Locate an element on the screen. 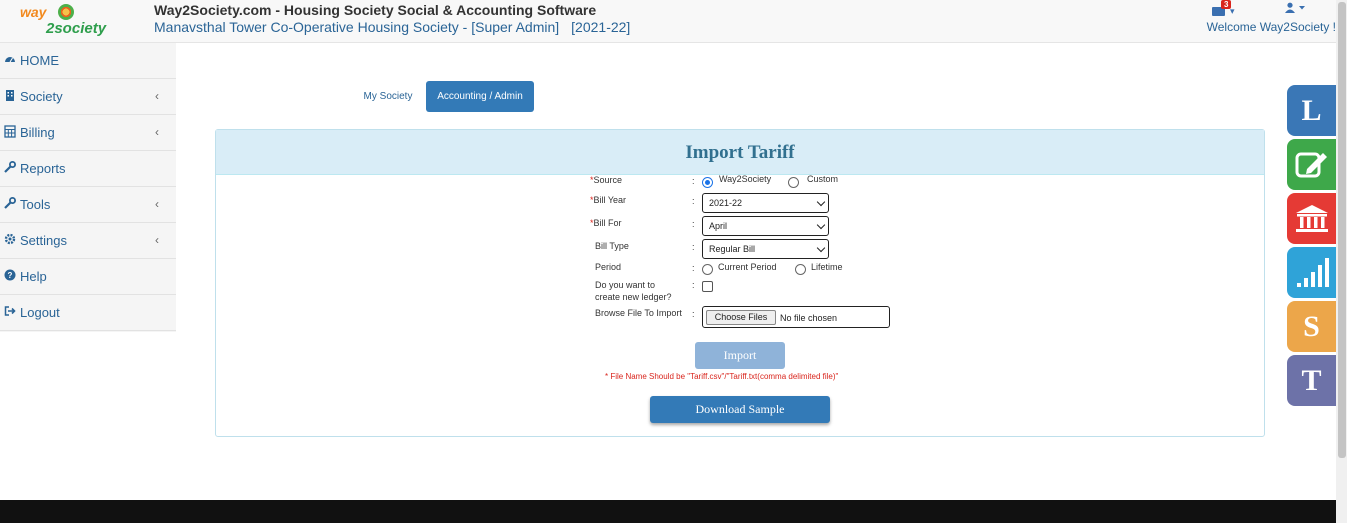 This screenshot has width=1347, height=523. user-icon is located at coordinates (1295, 7).